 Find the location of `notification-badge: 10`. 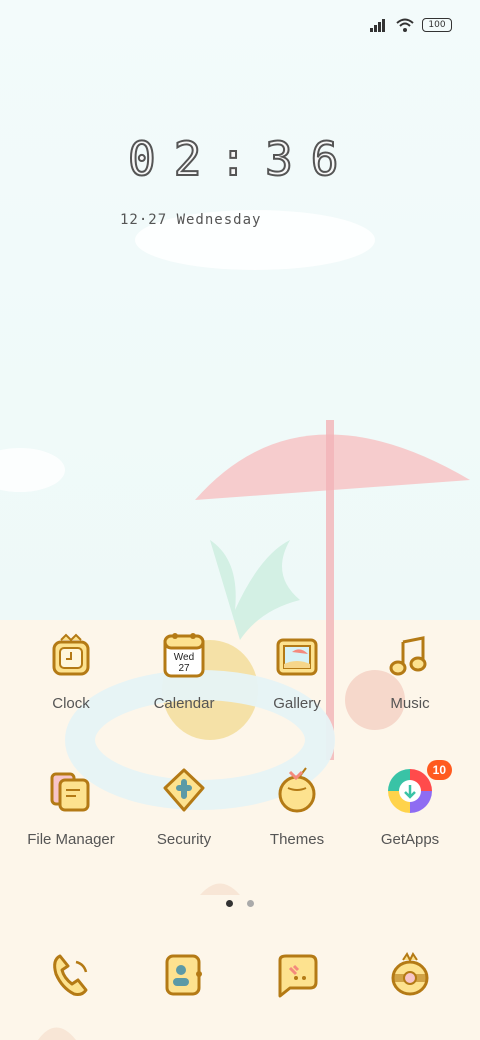

notification-badge: 10 is located at coordinates (439, 770).